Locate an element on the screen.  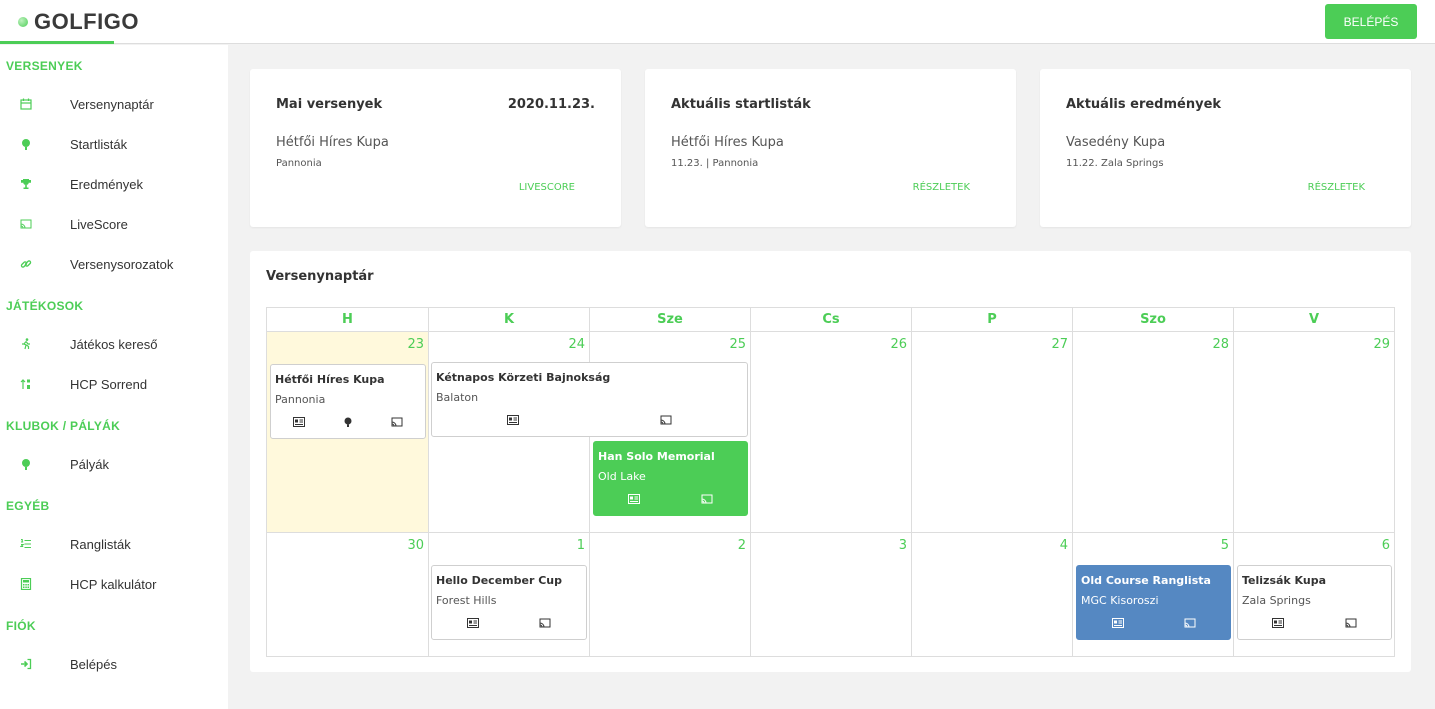
sort-icon is located at coordinates (26, 384).